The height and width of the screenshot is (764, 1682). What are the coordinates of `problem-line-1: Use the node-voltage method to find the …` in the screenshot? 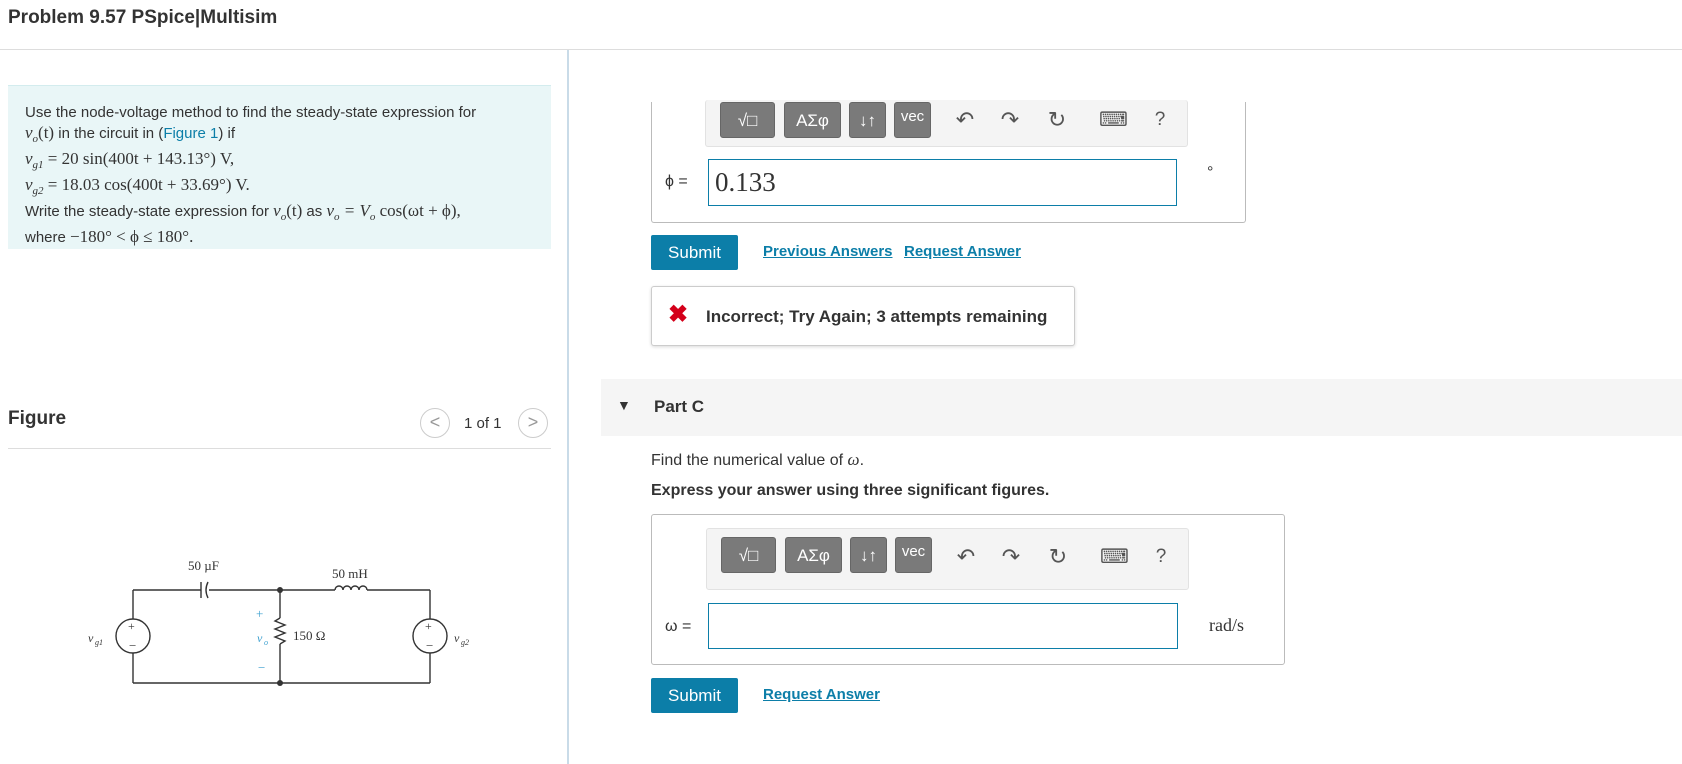 It's located at (251, 112).